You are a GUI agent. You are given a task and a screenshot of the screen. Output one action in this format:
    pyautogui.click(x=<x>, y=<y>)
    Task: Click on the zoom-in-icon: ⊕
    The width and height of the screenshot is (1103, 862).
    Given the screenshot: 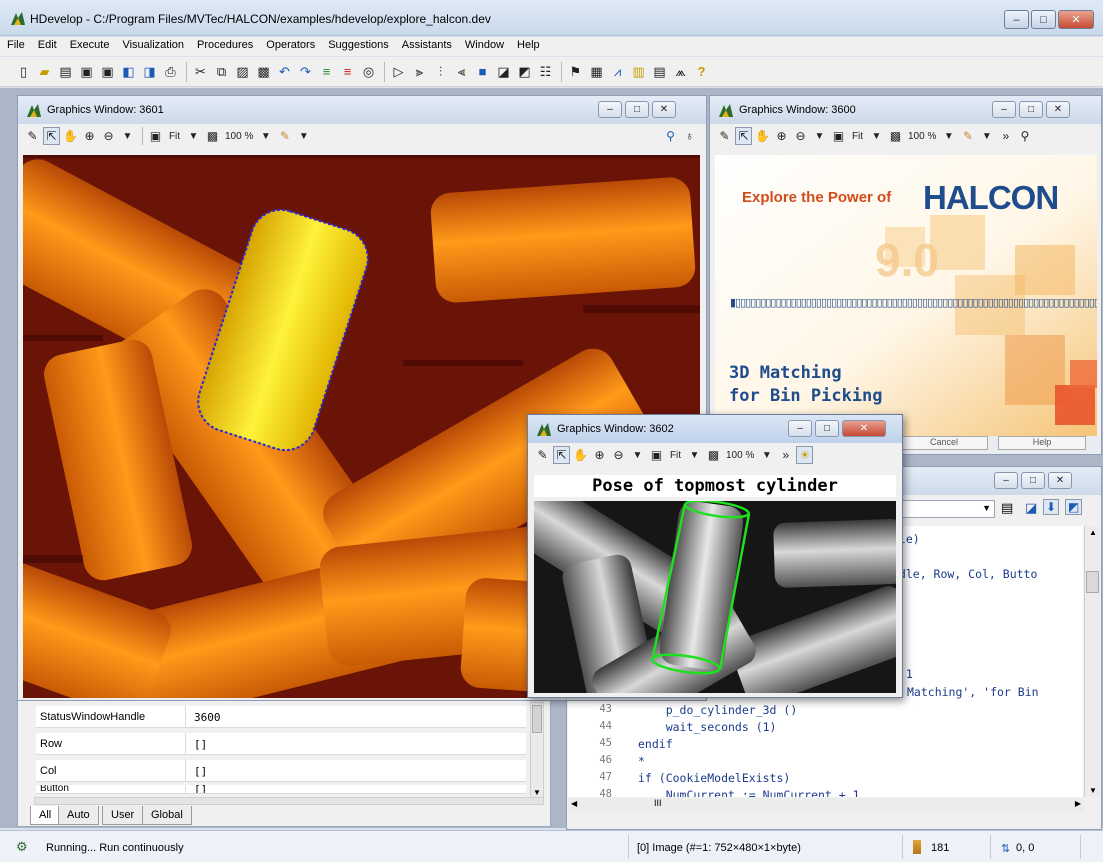 What is the action you would take?
    pyautogui.click(x=89, y=136)
    